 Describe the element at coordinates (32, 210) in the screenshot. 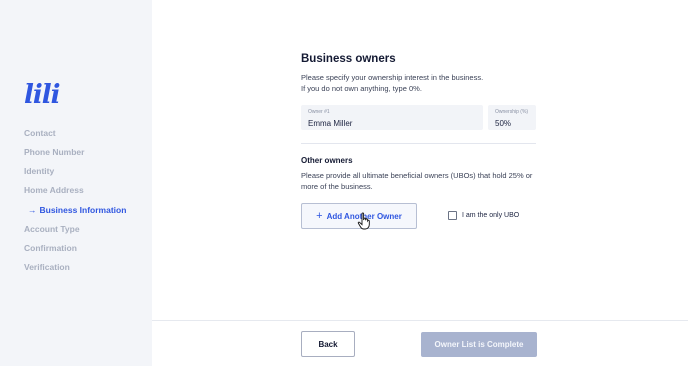

I see `arrow-right-icon: →` at that location.